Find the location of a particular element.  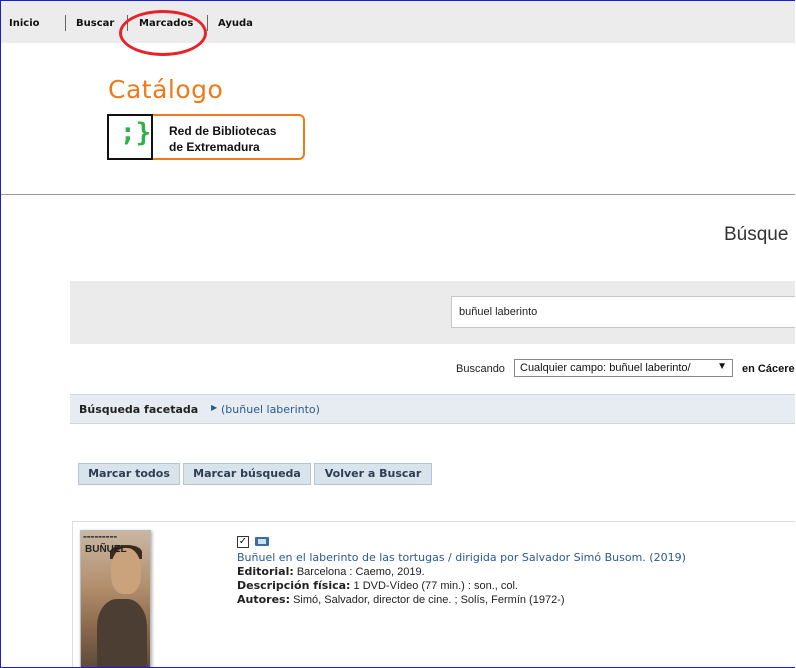

mark-search-button: Marcar búsqueda is located at coordinates (247, 474).